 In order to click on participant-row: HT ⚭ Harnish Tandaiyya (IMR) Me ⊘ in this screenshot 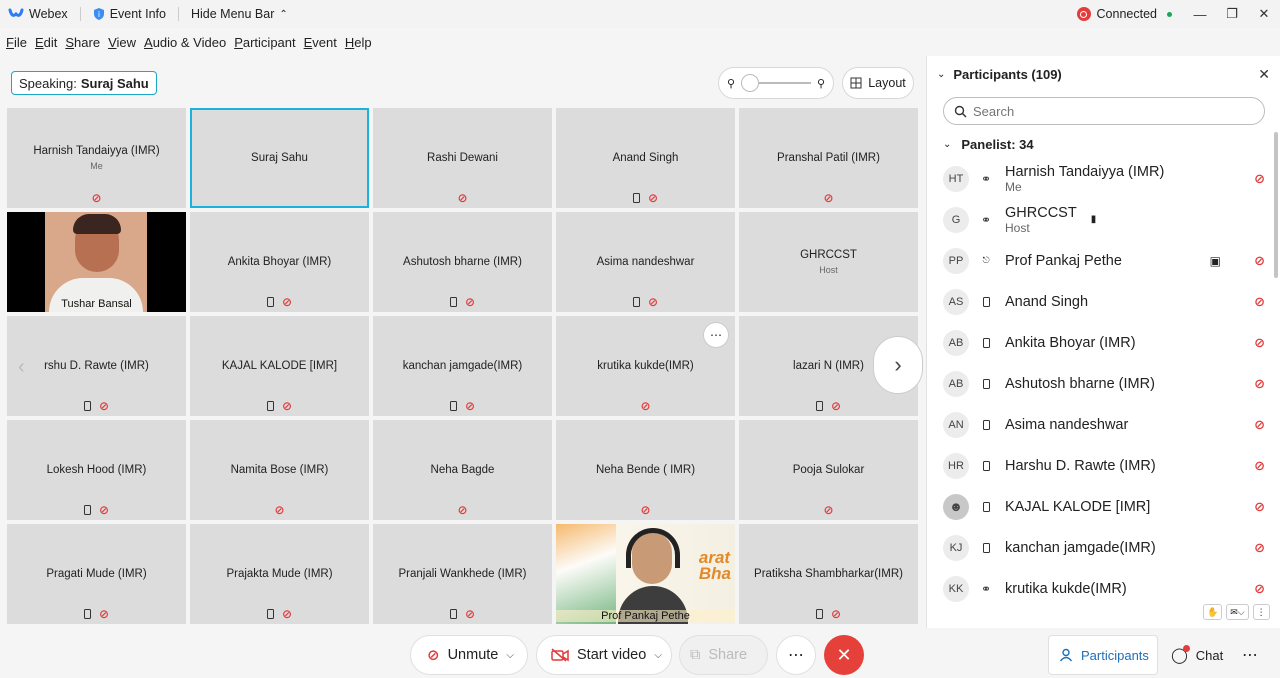, I will do `click(1104, 178)`.